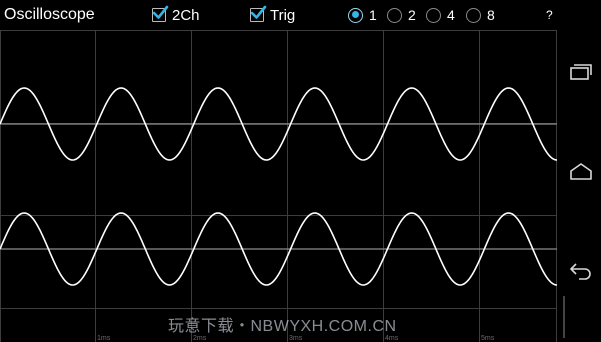  What do you see at coordinates (488, 338) in the screenshot?
I see `time-label-5: 5ms` at bounding box center [488, 338].